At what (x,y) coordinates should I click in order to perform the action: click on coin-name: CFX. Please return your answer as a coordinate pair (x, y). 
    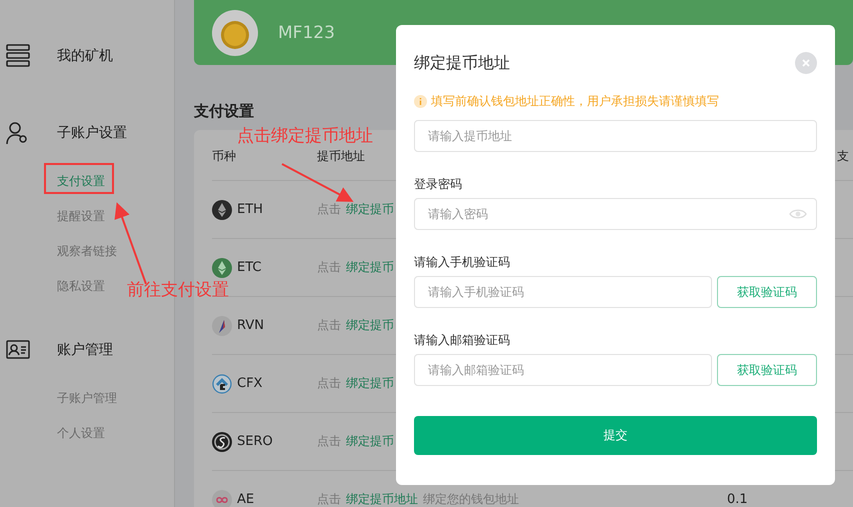
    Looking at the image, I should click on (249, 383).